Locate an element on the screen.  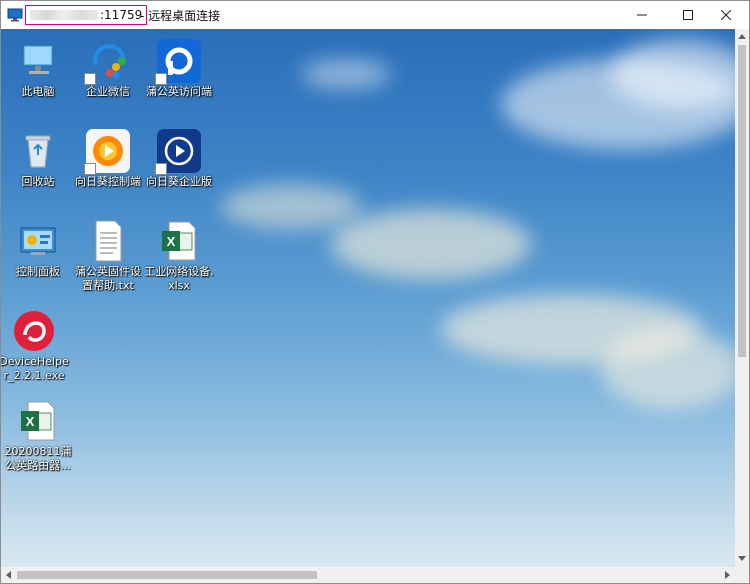
icon-label: 企业微信 is located at coordinates (108, 91).